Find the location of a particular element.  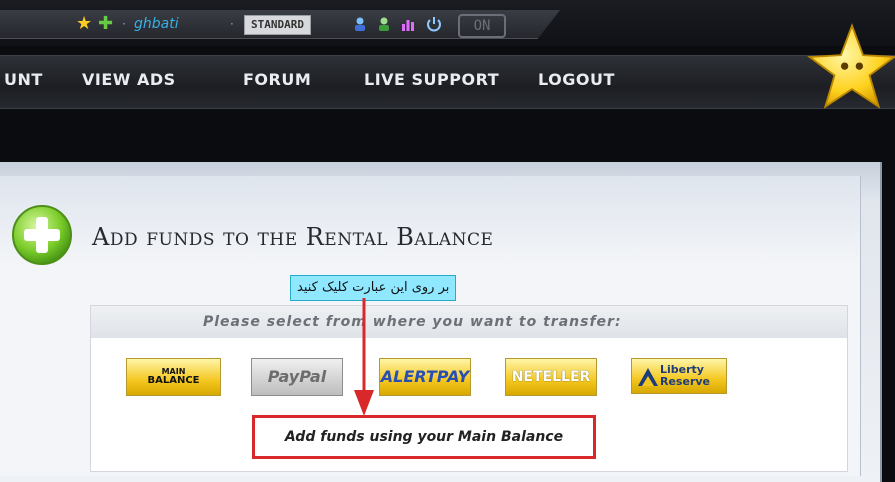

nav-item-view-ads: VIEW ADS is located at coordinates (129, 79).